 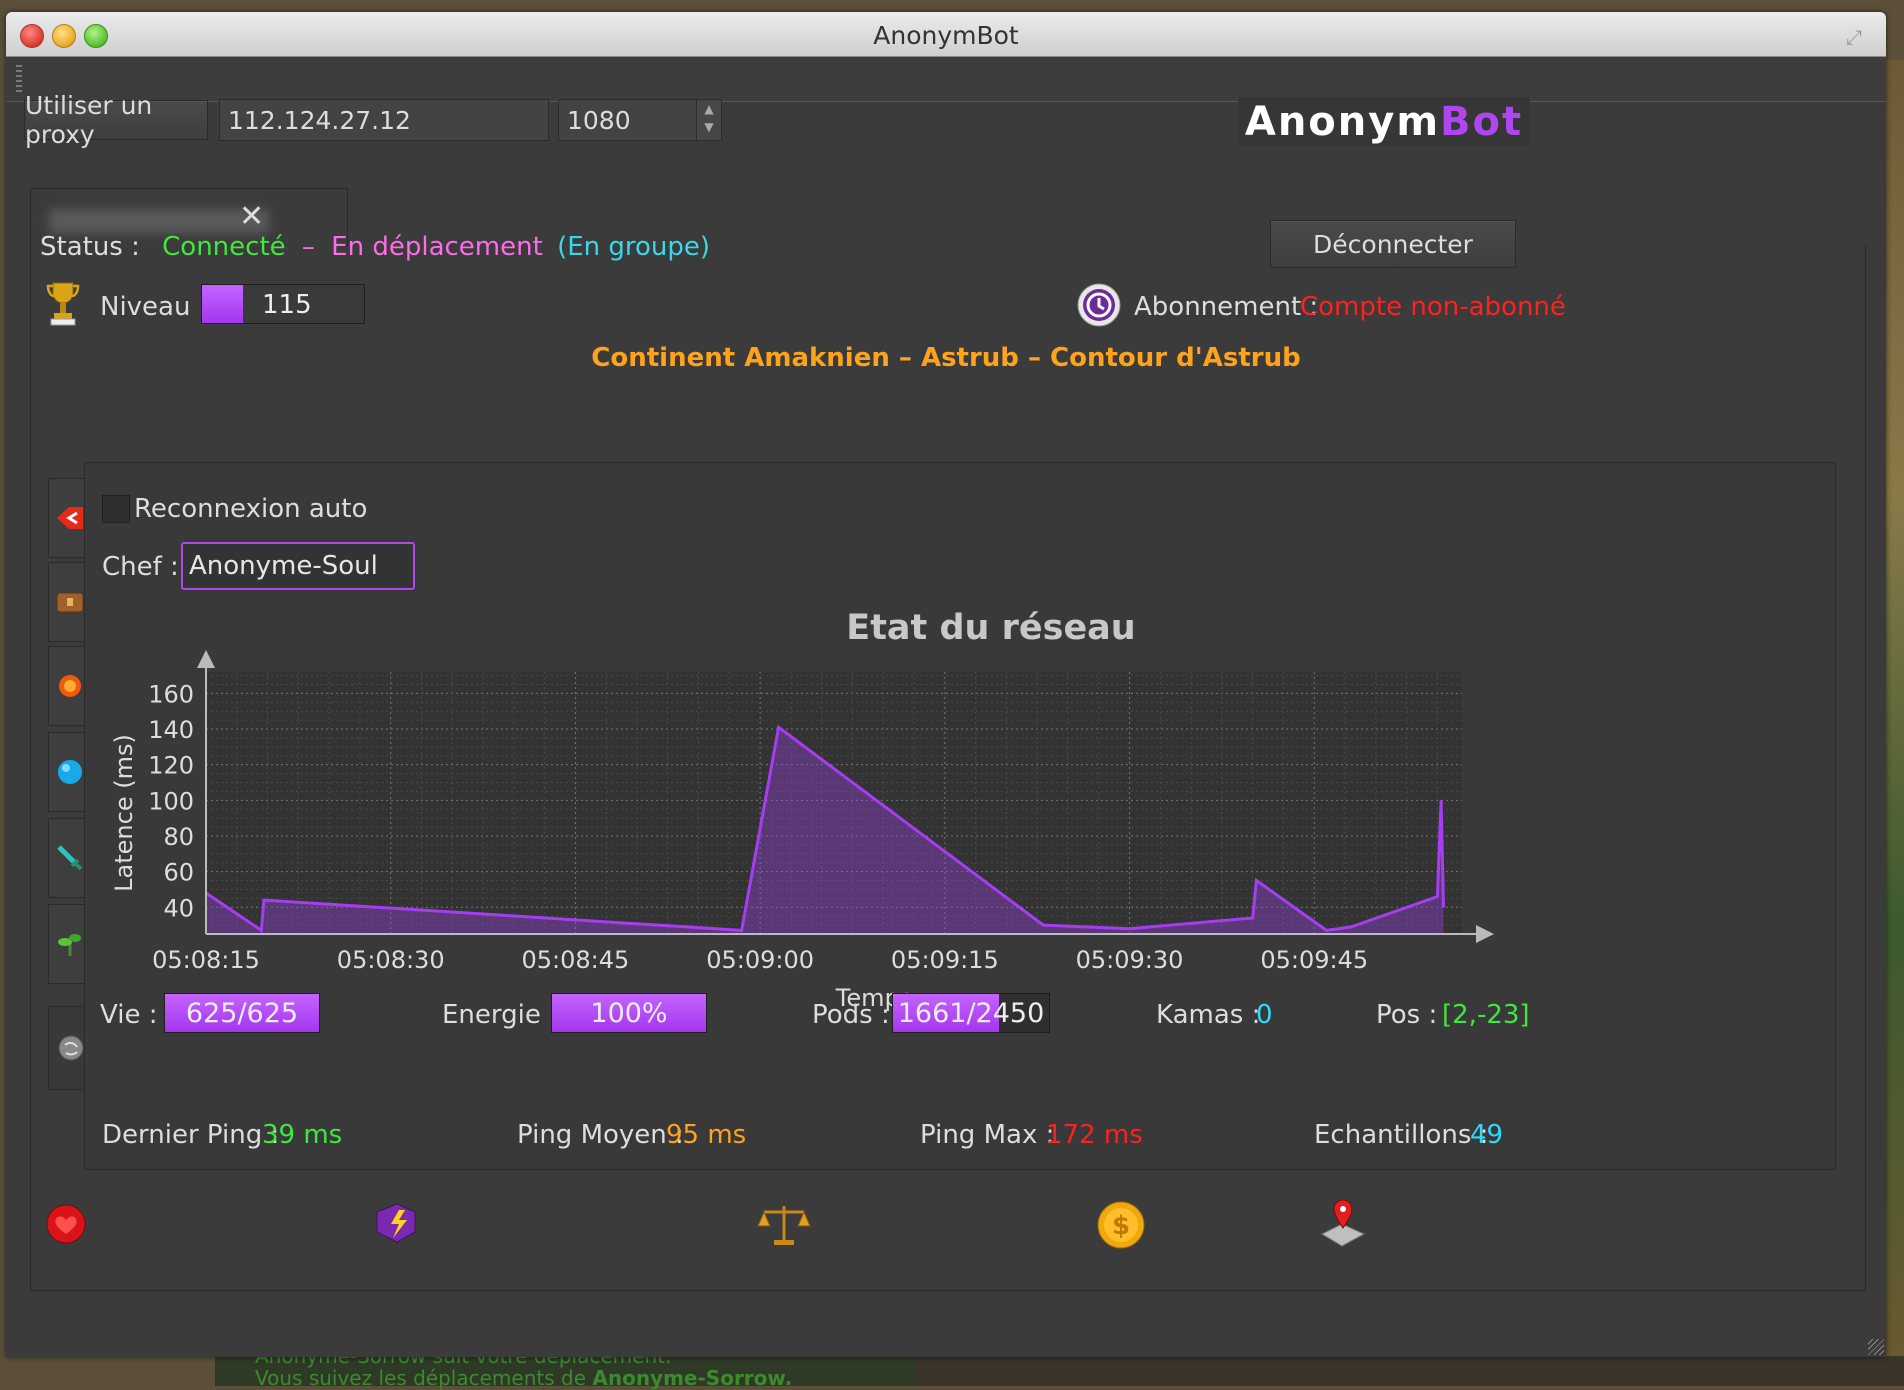 I want to click on y-tick-label: 140, so click(x=171, y=730).